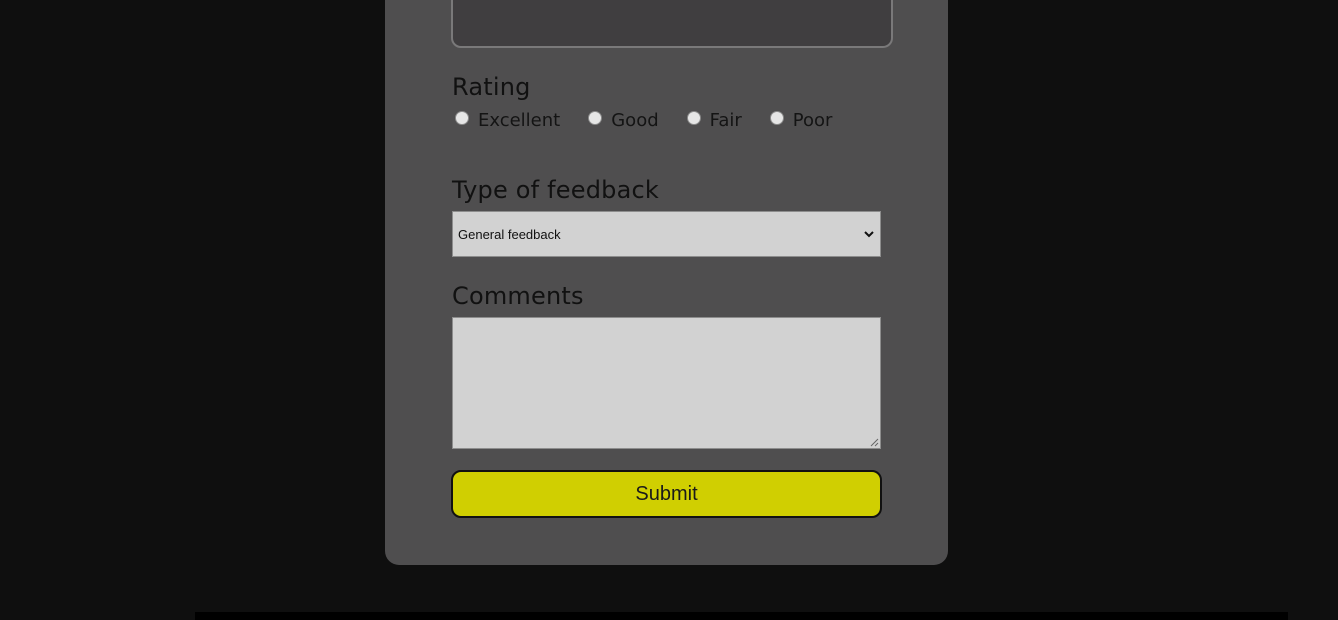  I want to click on feedback-type-selected-value: General feedback, so click(509, 234).